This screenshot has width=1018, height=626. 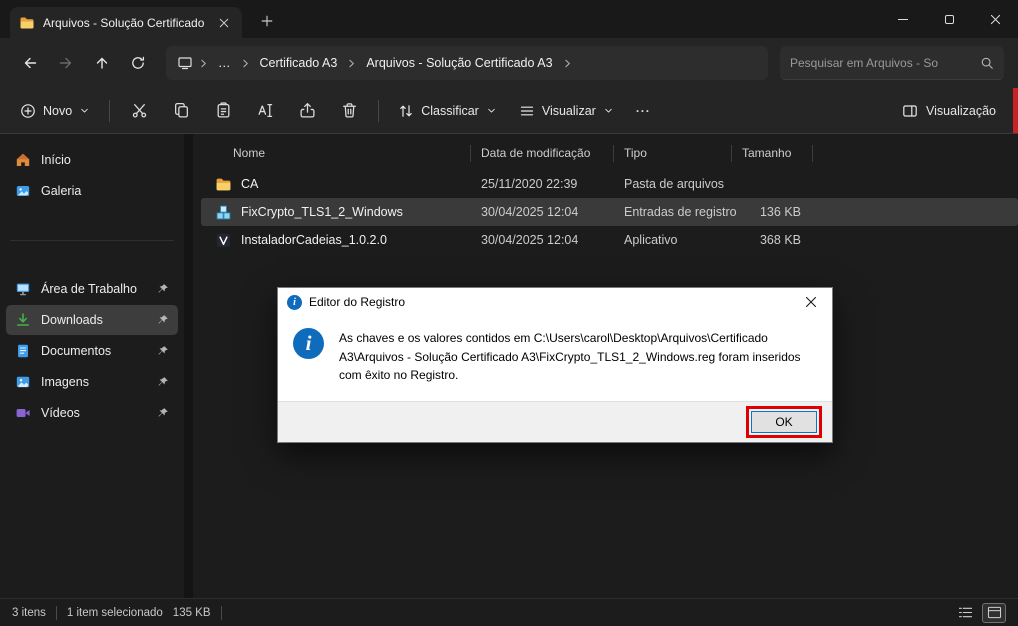 What do you see at coordinates (224, 23) in the screenshot?
I see `tab-close-icon` at bounding box center [224, 23].